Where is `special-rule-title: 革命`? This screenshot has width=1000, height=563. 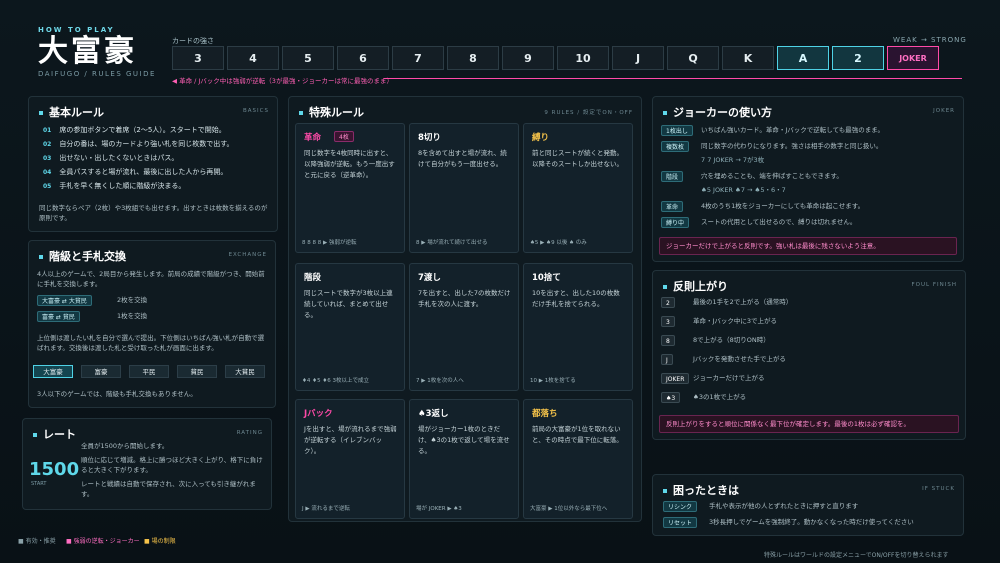
special-rule-title: 革命 is located at coordinates (313, 138).